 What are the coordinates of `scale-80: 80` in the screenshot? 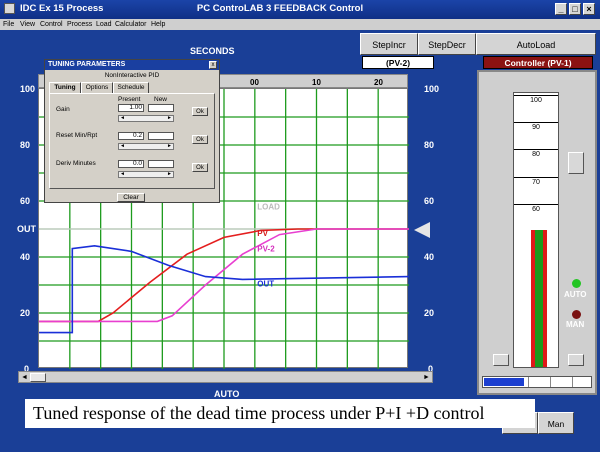 It's located at (536, 153).